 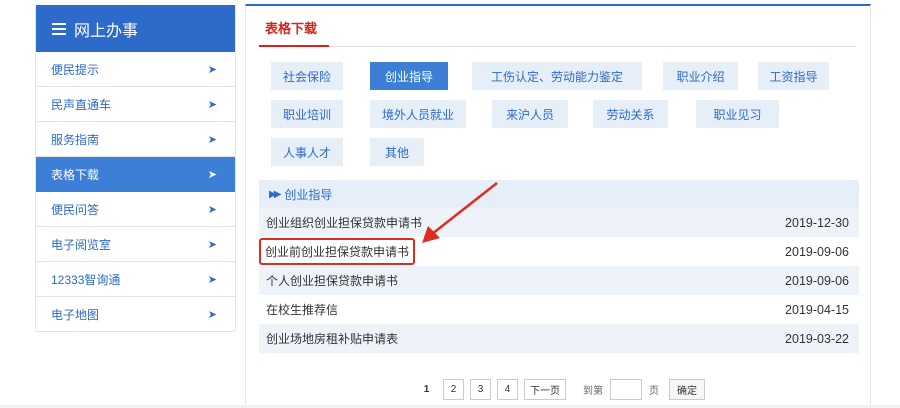 I want to click on form-link: 创业组织创业担保贷款申请书, so click(x=344, y=222).